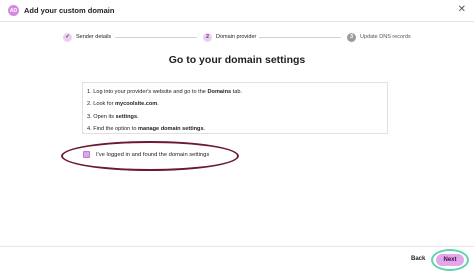 This screenshot has width=474, height=276. I want to click on instruction-highlight: mycoolsite.com, so click(136, 104).